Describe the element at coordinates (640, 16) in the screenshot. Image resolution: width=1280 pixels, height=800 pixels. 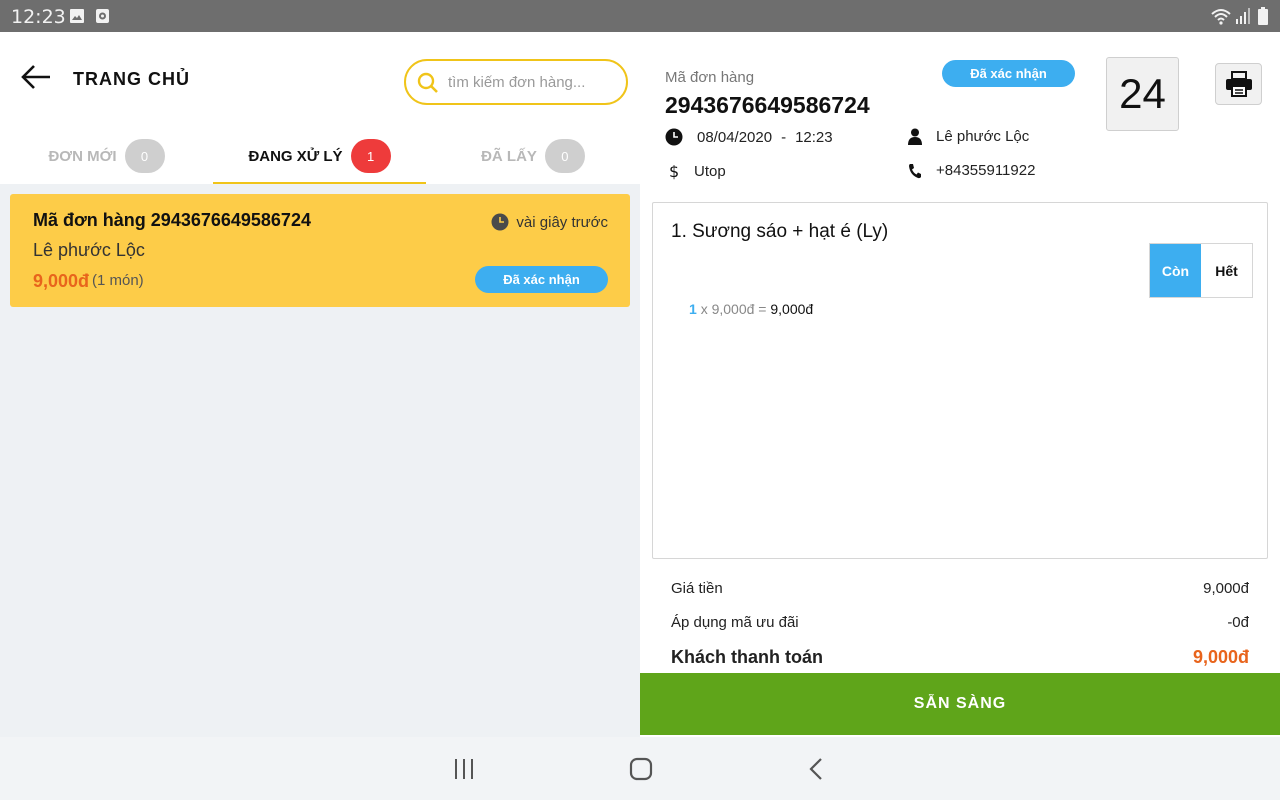
I see `status-bar: 12:23` at that location.